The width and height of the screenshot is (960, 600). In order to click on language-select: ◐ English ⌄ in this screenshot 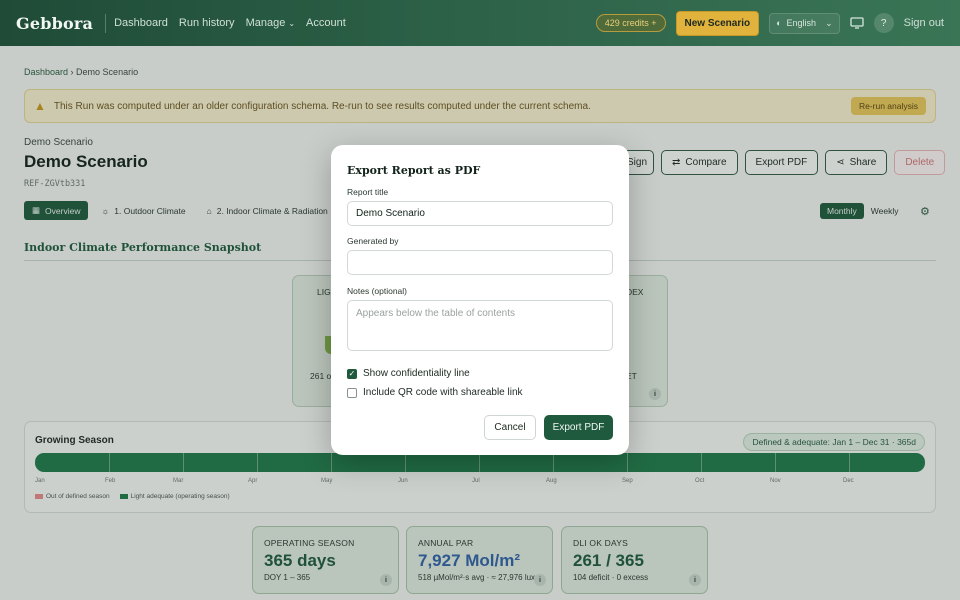, I will do `click(804, 23)`.